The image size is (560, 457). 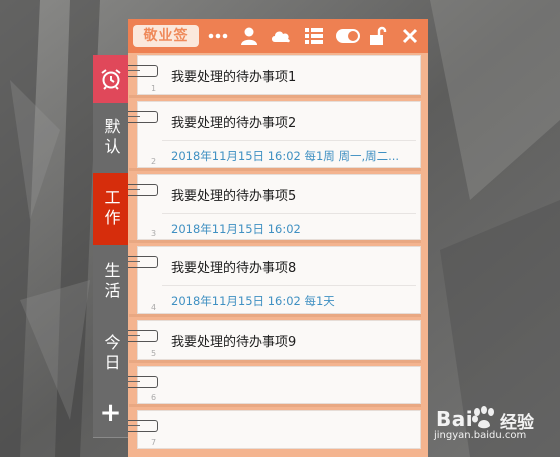 What do you see at coordinates (275, 281) in the screenshot?
I see `list-item: 我要处理的待办事项8 2018年11月15日 16:02 每1天 4` at bounding box center [275, 281].